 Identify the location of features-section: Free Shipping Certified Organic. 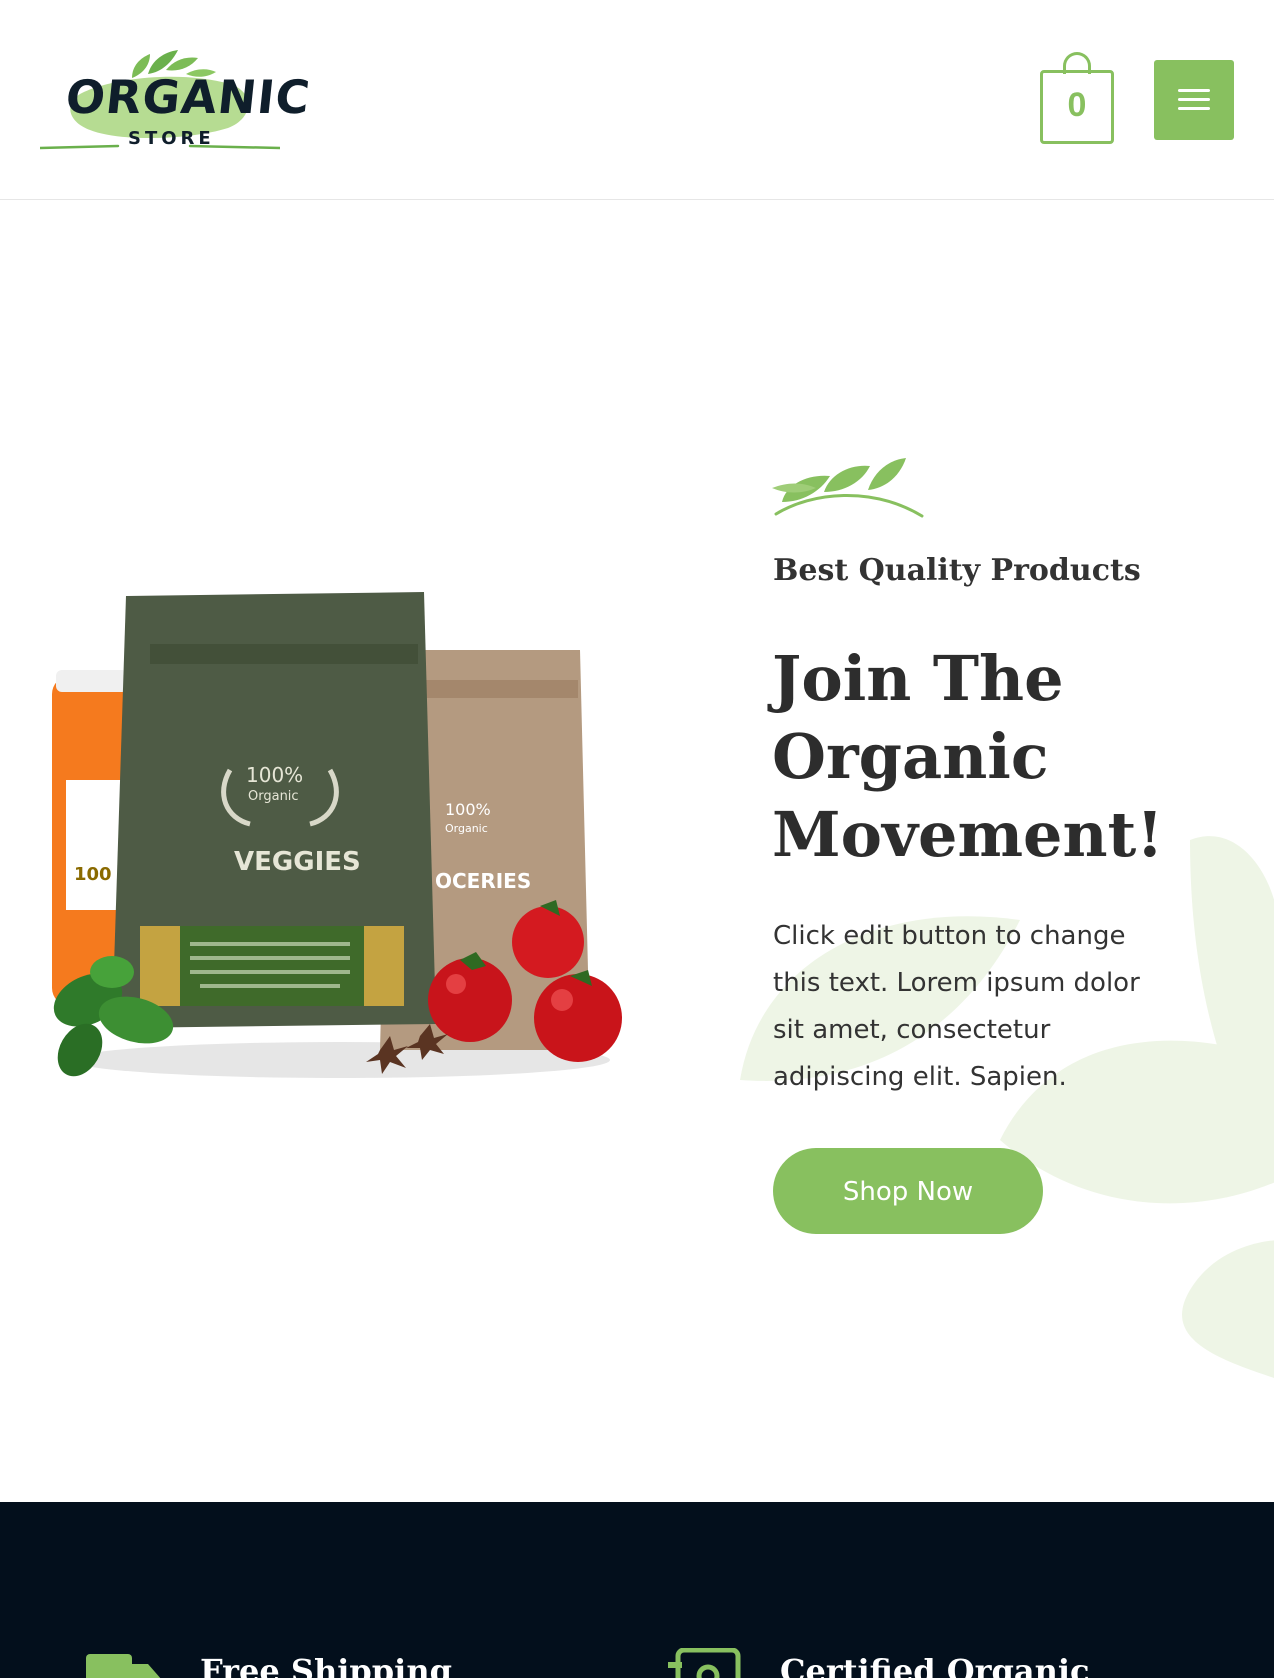
(637, 1590).